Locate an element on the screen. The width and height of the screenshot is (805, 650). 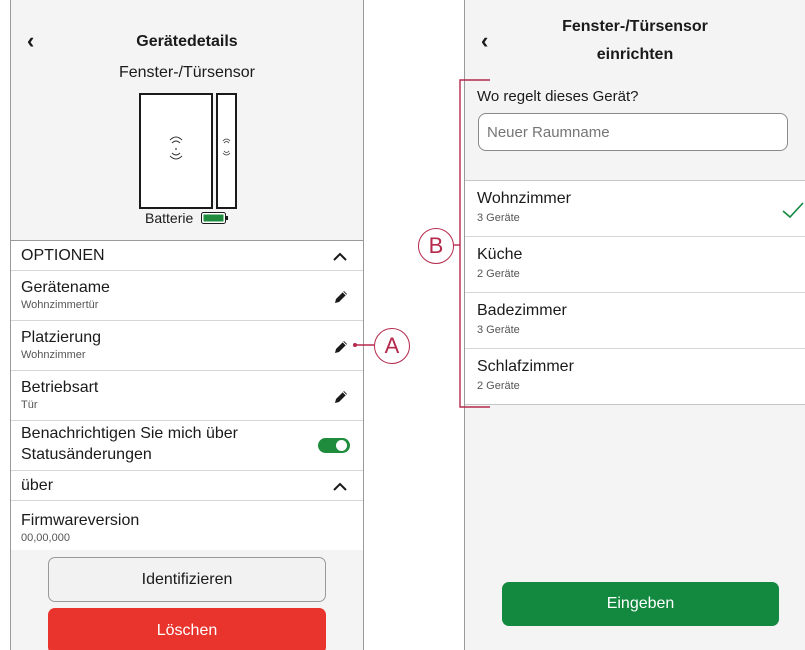
callout-lines is located at coordinates (421, 243).